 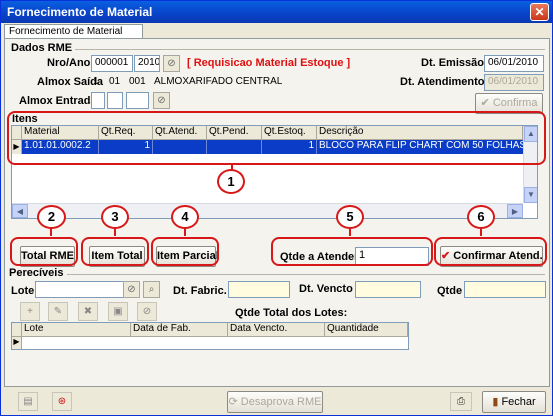 I want to click on almox-saida-code-2: 01, so click(x=115, y=81).